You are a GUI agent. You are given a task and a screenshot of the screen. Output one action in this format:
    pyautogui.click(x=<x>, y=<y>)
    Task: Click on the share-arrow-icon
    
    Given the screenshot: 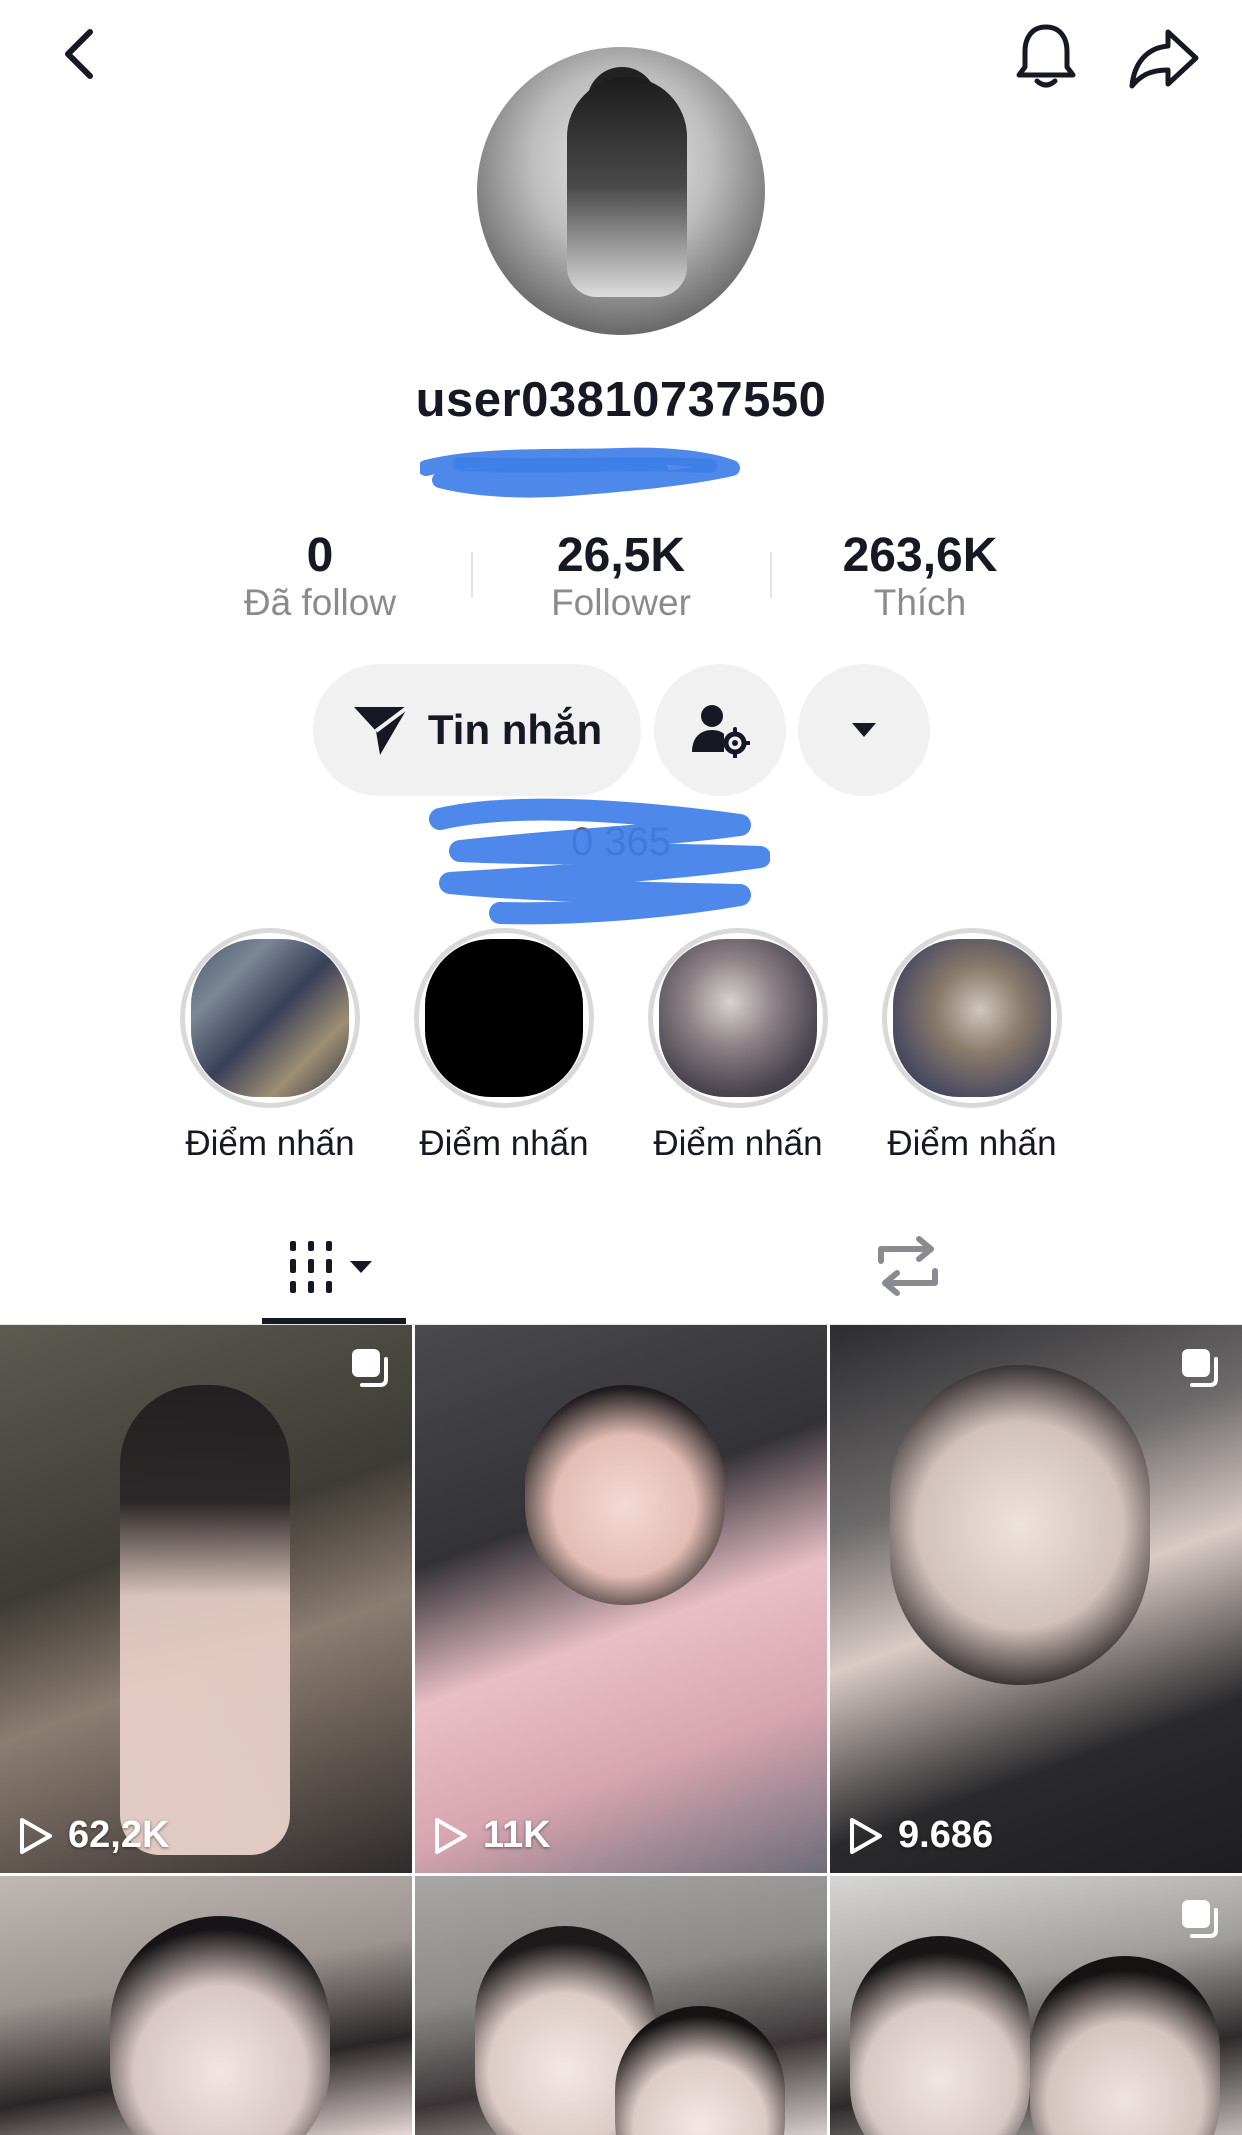 What is the action you would take?
    pyautogui.click(x=1164, y=59)
    